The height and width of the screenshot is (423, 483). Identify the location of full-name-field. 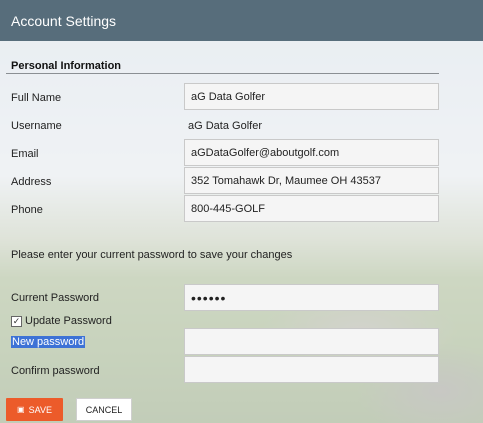
(311, 96).